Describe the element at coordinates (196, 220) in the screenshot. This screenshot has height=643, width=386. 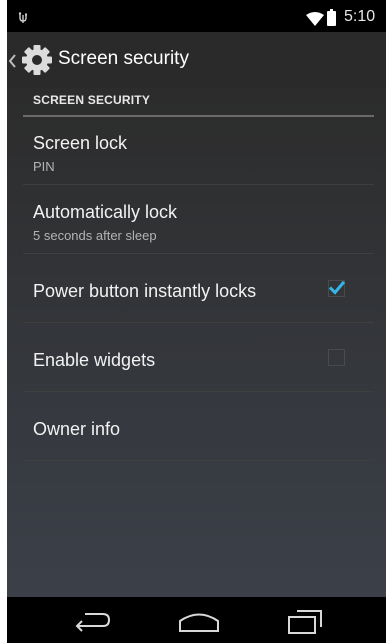
I see `automatically-lock-item: Automatically lock 5 seconds after sleep` at that location.